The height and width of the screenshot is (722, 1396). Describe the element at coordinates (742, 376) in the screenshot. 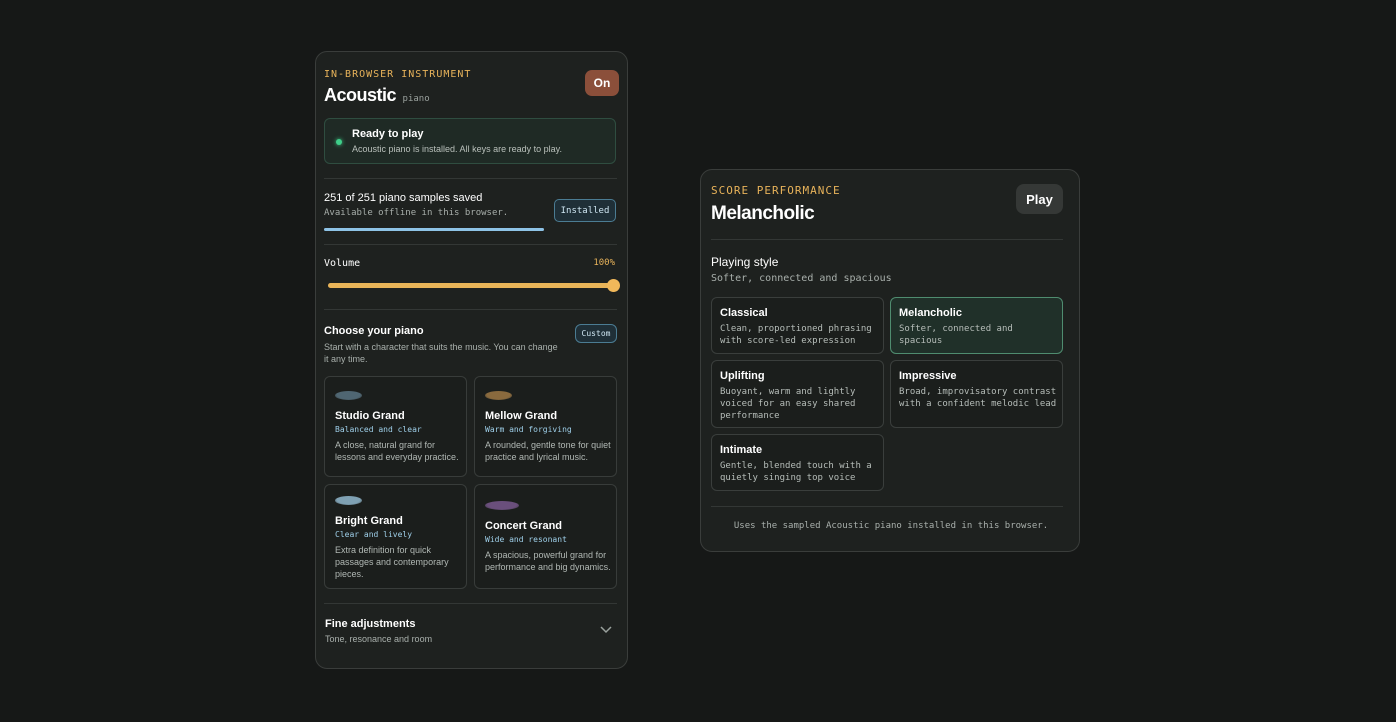

I see `style-option-name: Uplifting` at that location.